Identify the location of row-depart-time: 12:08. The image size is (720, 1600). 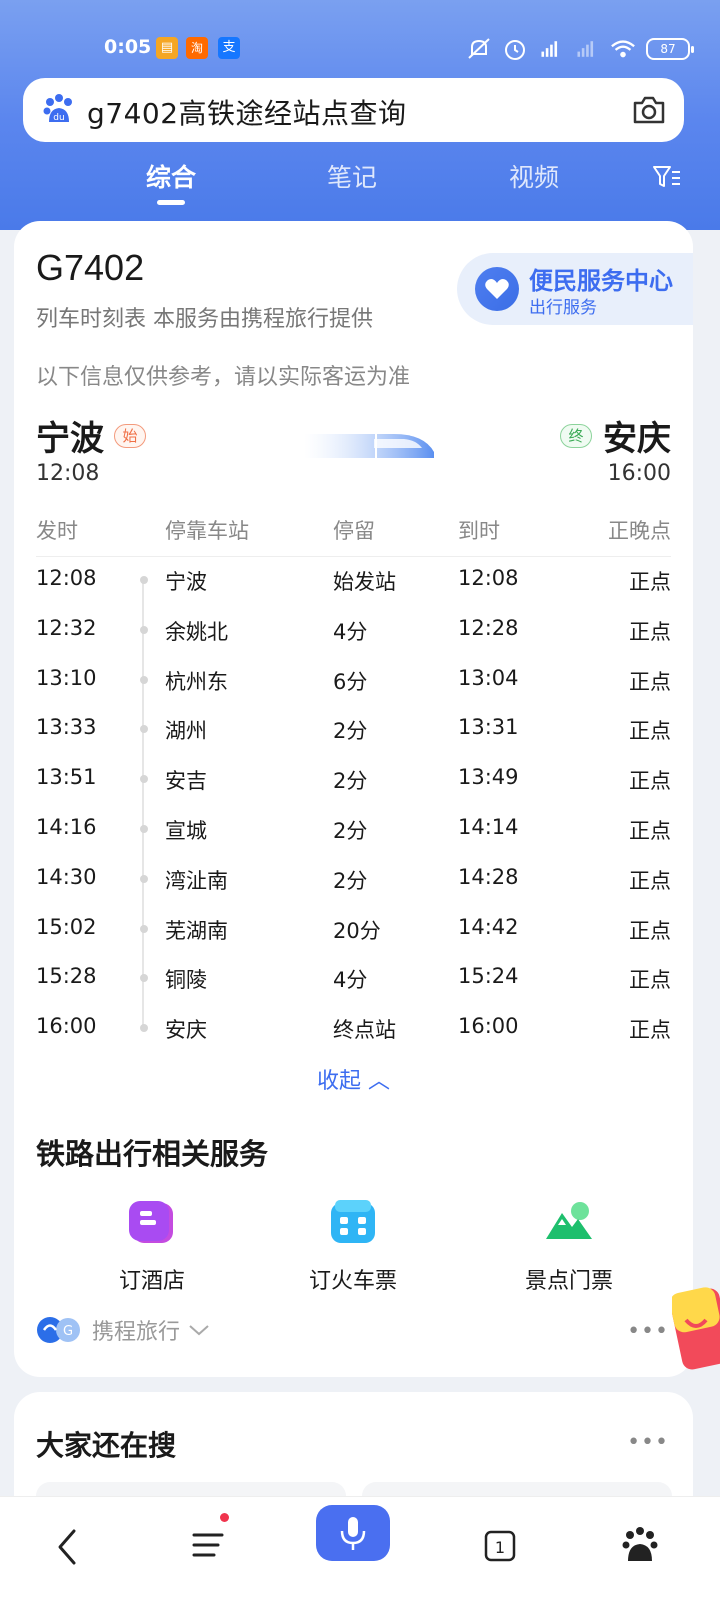
(66, 578).